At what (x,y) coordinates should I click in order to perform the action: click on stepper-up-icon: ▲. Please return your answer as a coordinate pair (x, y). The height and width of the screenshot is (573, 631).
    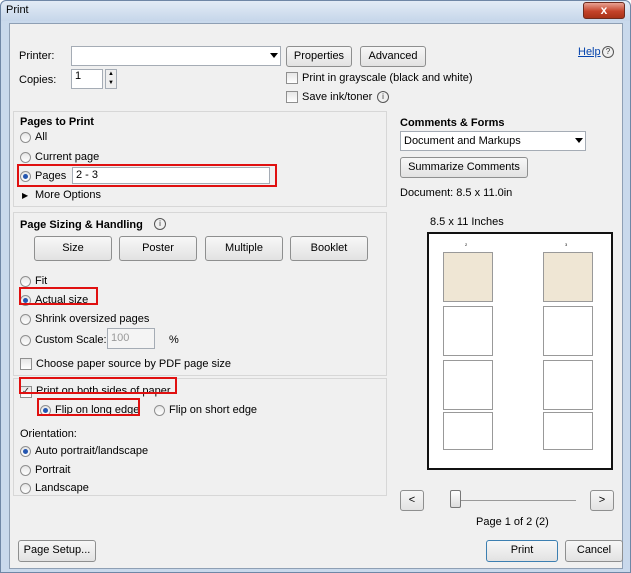
    Looking at the image, I should click on (111, 74).